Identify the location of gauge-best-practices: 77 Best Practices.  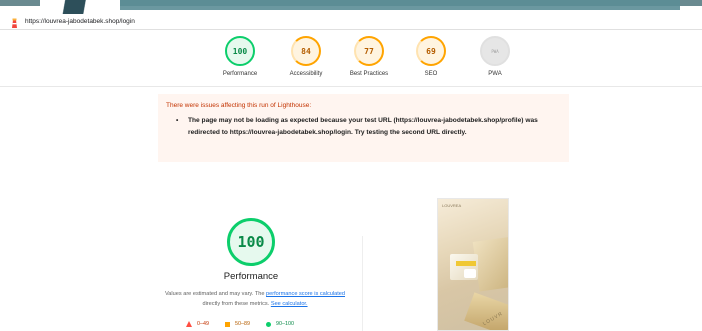
(369, 56).